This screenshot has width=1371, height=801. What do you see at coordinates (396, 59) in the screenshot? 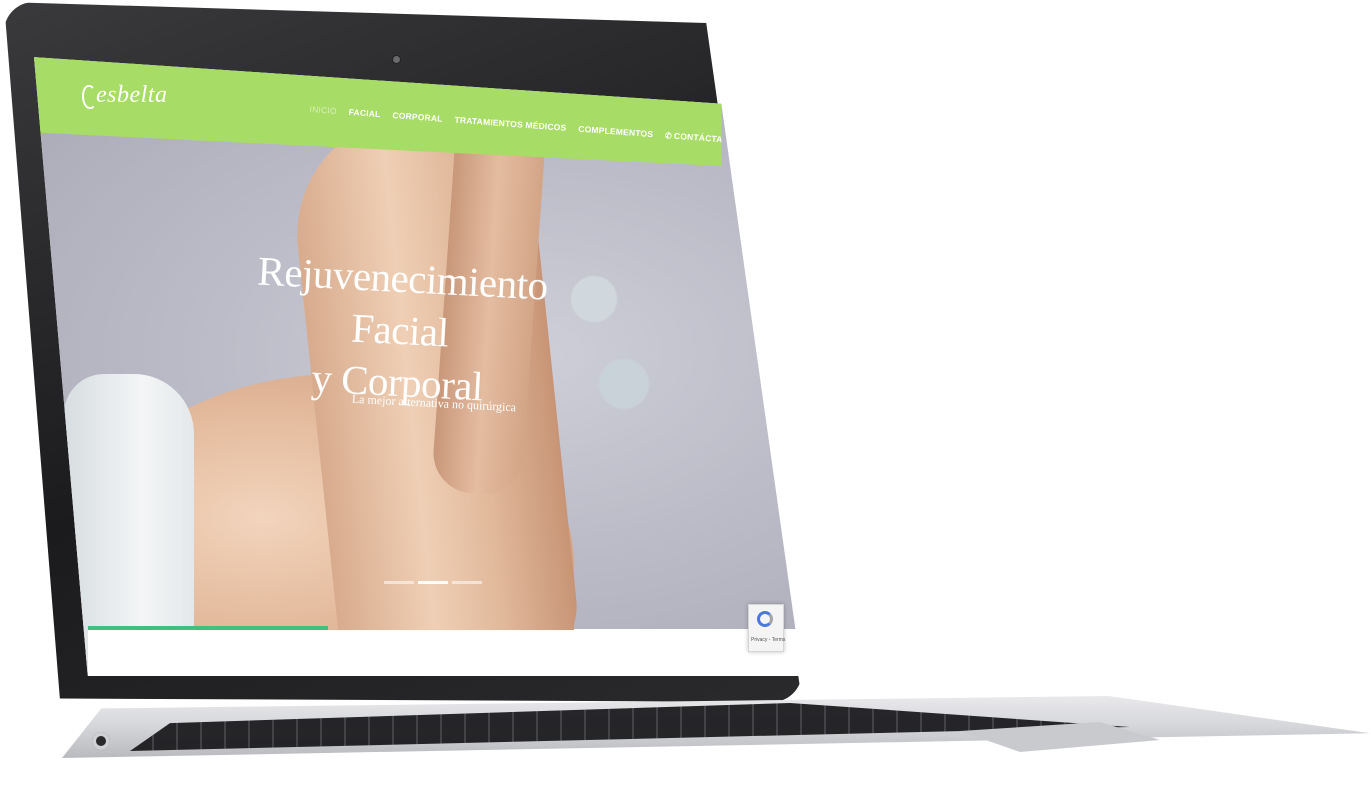
I see `camera-icon` at bounding box center [396, 59].